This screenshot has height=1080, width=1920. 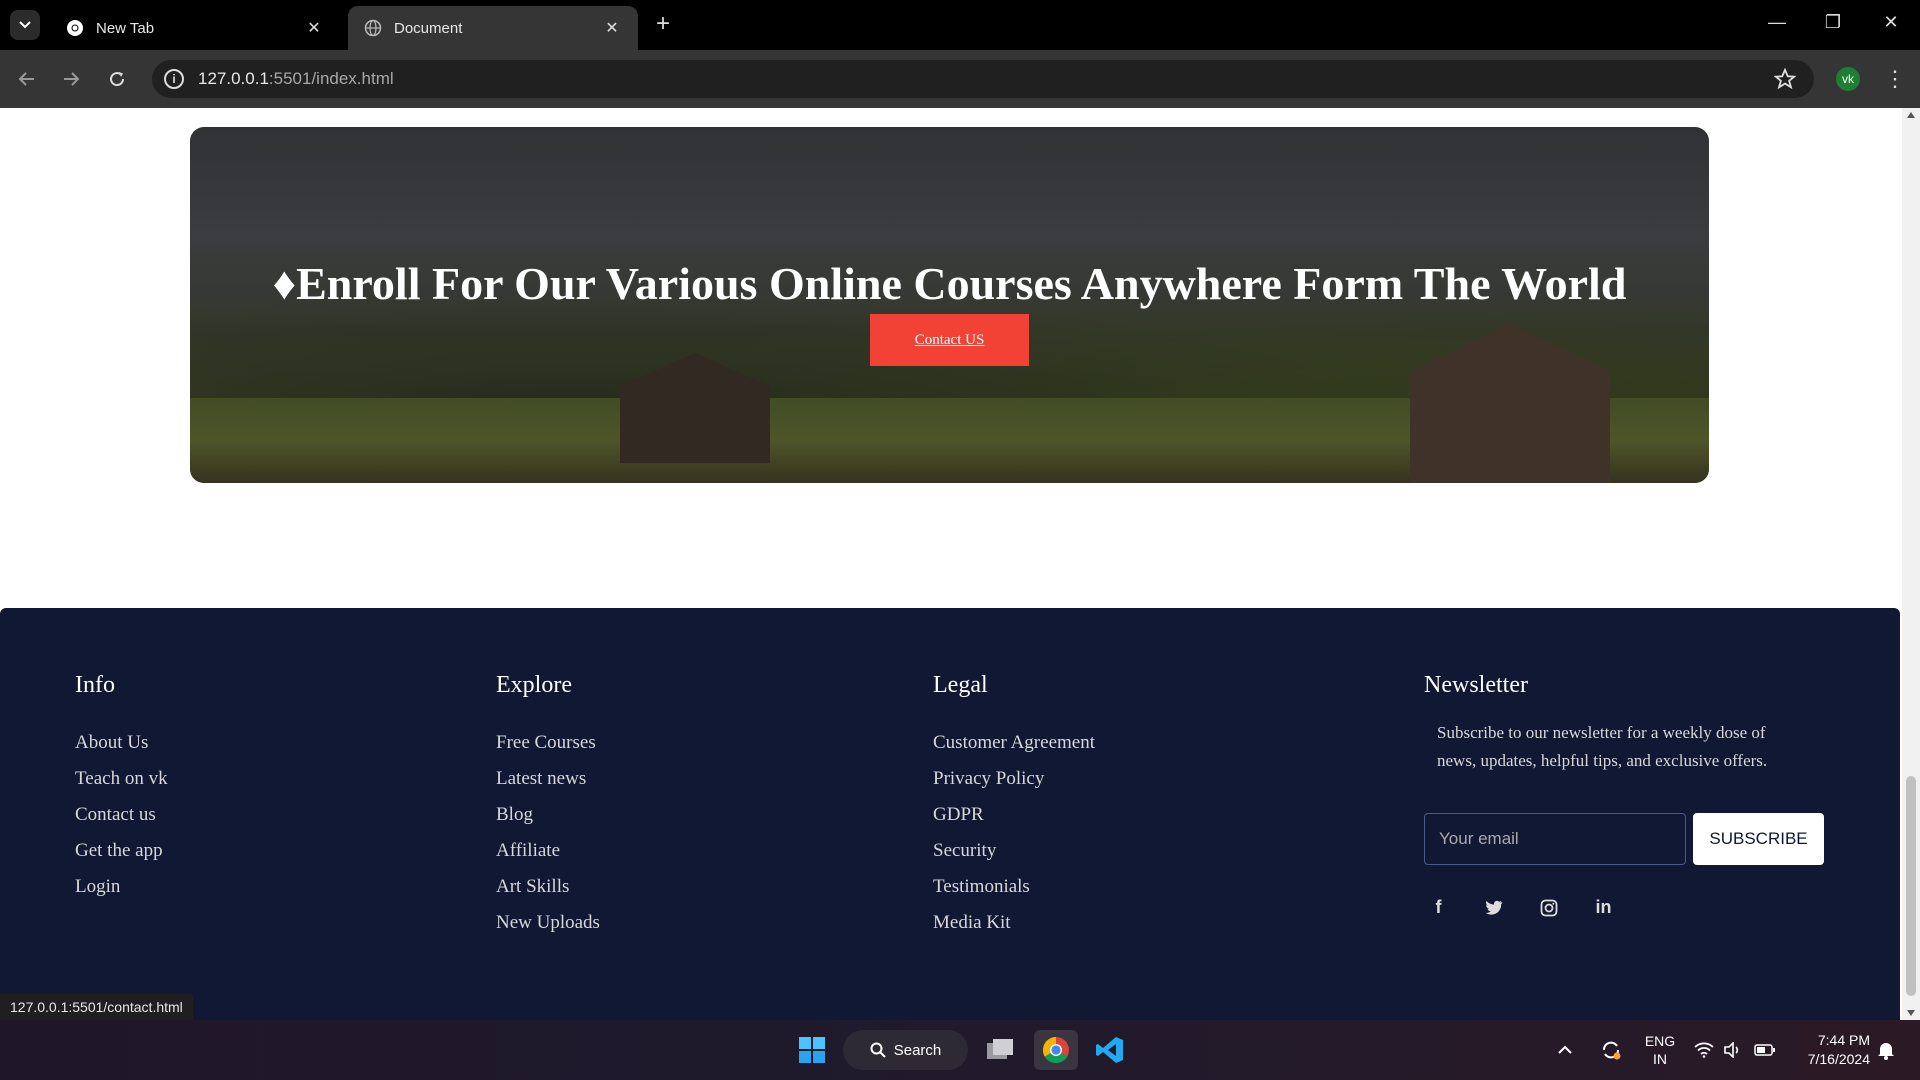 I want to click on scrollbar-thumb, so click(x=1911, y=886).